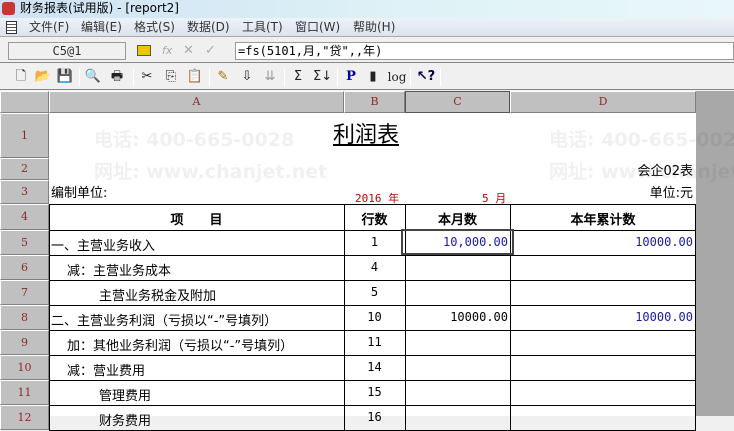 Image resolution: width=734 pixels, height=431 pixels. What do you see at coordinates (374, 417) in the screenshot?
I see `line-number: 16` at bounding box center [374, 417].